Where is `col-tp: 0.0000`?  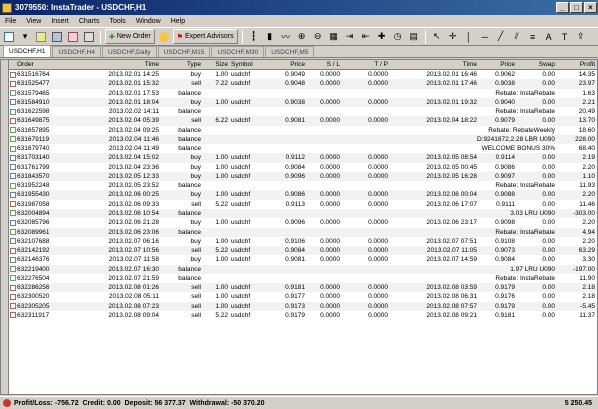 col-tp: 0.0000 is located at coordinates (378, 223).